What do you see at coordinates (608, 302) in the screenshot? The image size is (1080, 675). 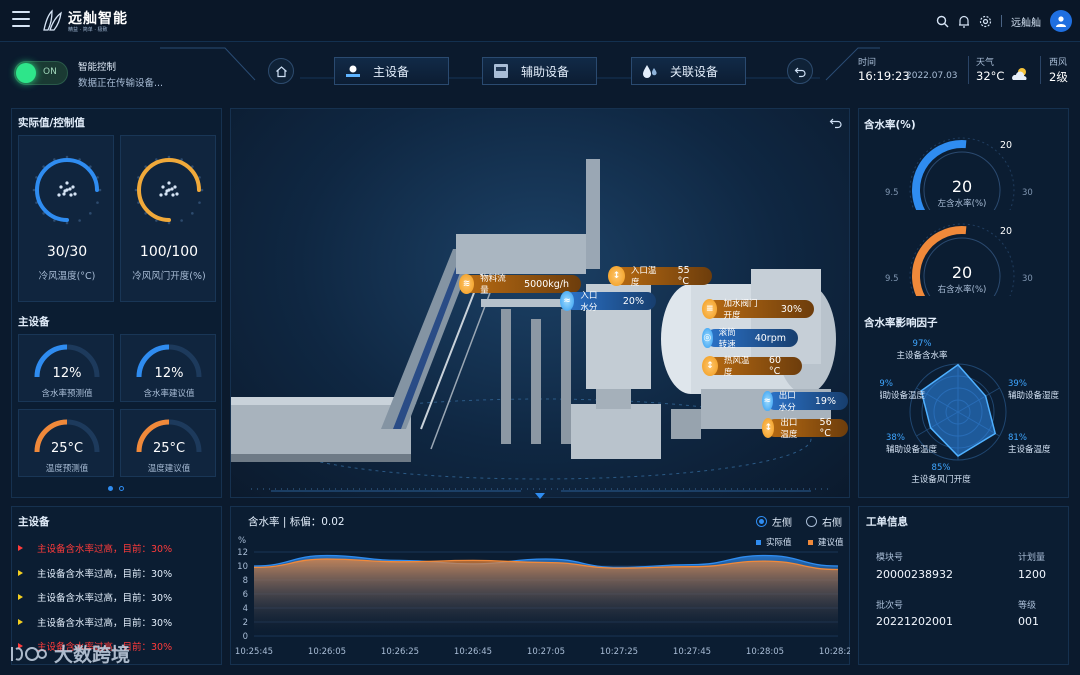 I see `tag-inlet-moisture: ≈ 入口水分 20%` at bounding box center [608, 302].